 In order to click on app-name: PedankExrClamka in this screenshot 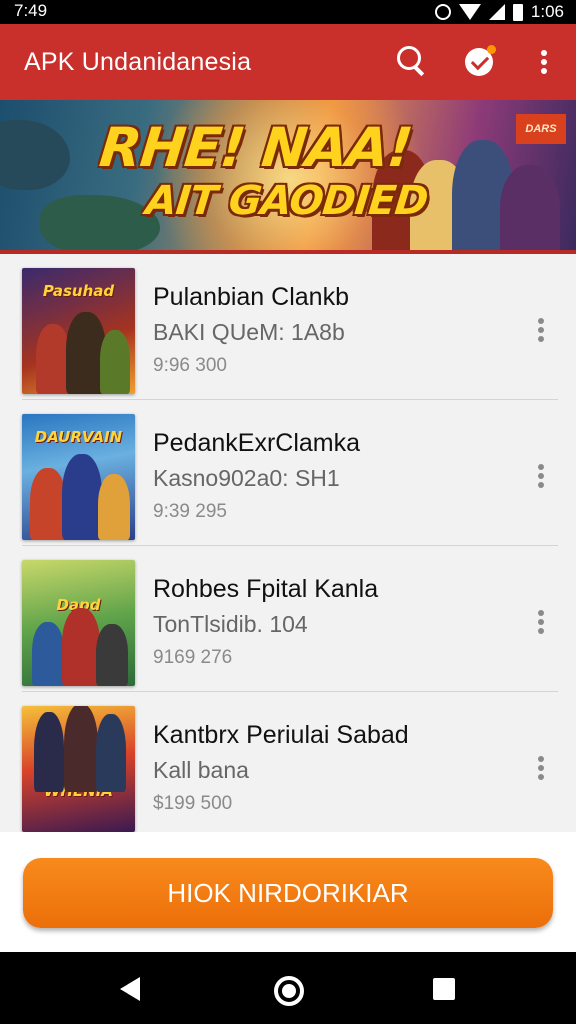, I will do `click(257, 443)`.